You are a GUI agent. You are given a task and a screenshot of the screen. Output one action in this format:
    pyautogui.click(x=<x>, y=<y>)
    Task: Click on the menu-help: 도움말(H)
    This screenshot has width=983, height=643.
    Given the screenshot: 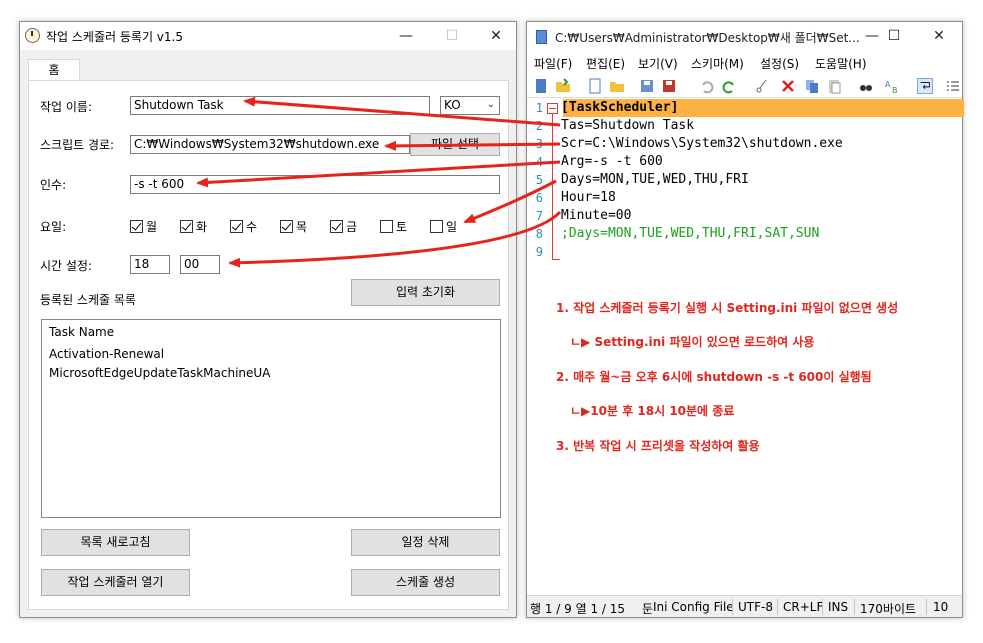 What is the action you would take?
    pyautogui.click(x=841, y=63)
    